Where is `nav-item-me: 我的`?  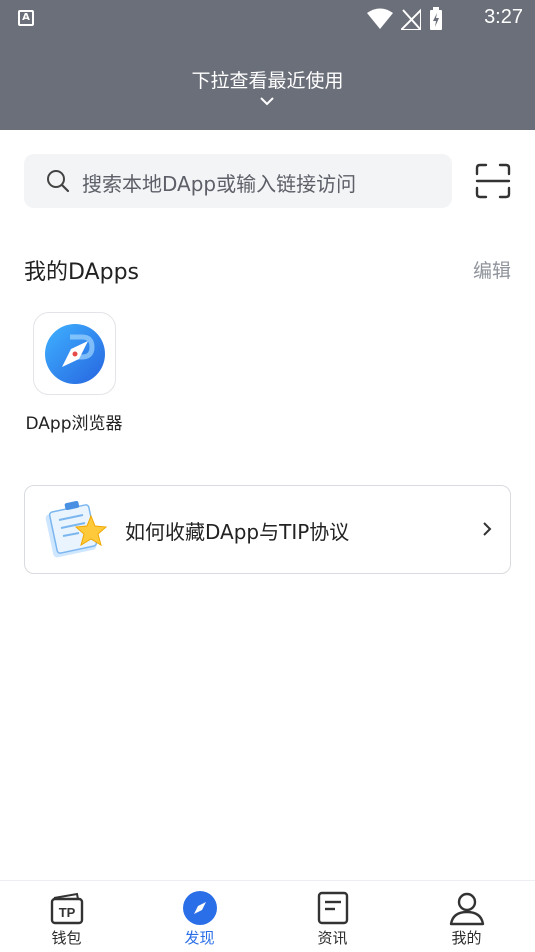 nav-item-me: 我的 is located at coordinates (466, 916).